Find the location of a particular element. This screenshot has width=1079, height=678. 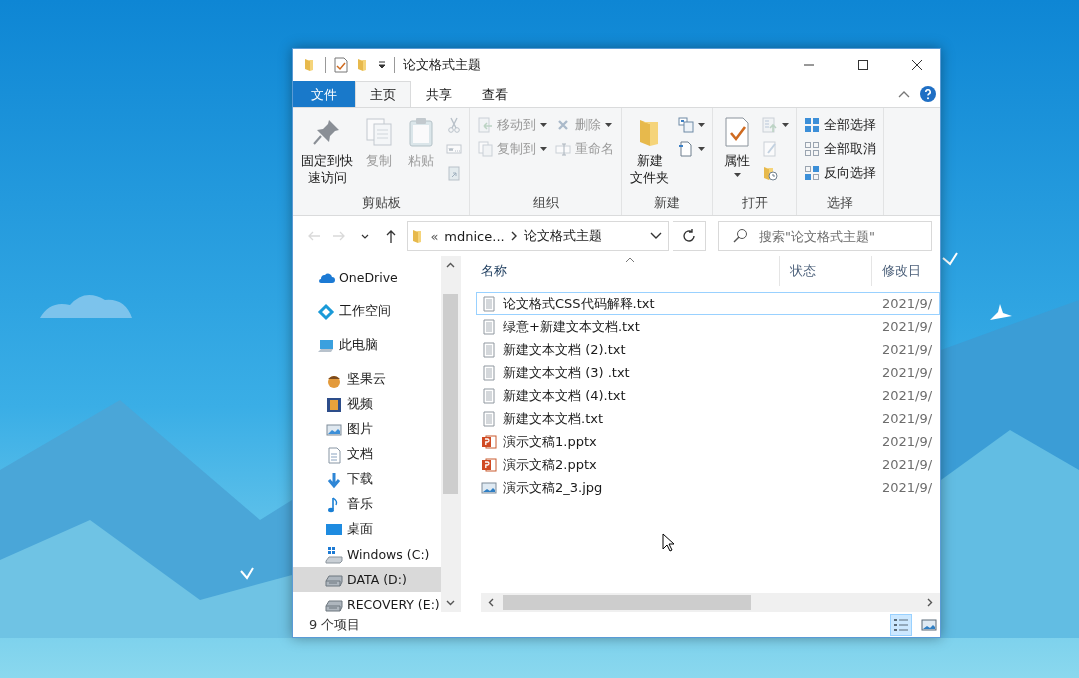

file-name: 演示文稿2.pptx is located at coordinates (550, 464).